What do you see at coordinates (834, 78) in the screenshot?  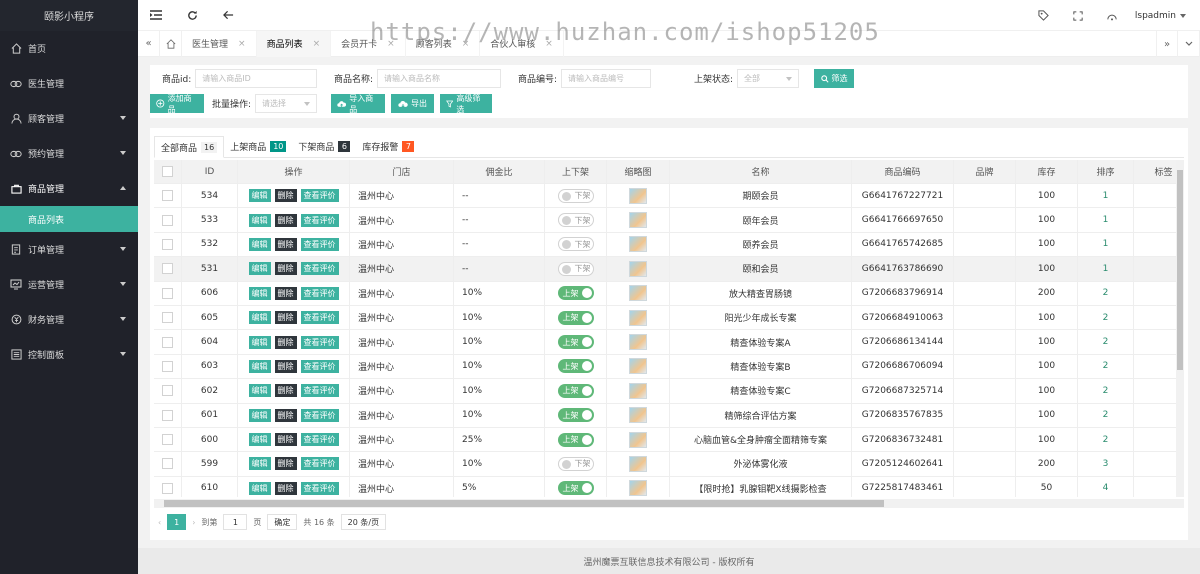 I see `search-button: 筛选` at bounding box center [834, 78].